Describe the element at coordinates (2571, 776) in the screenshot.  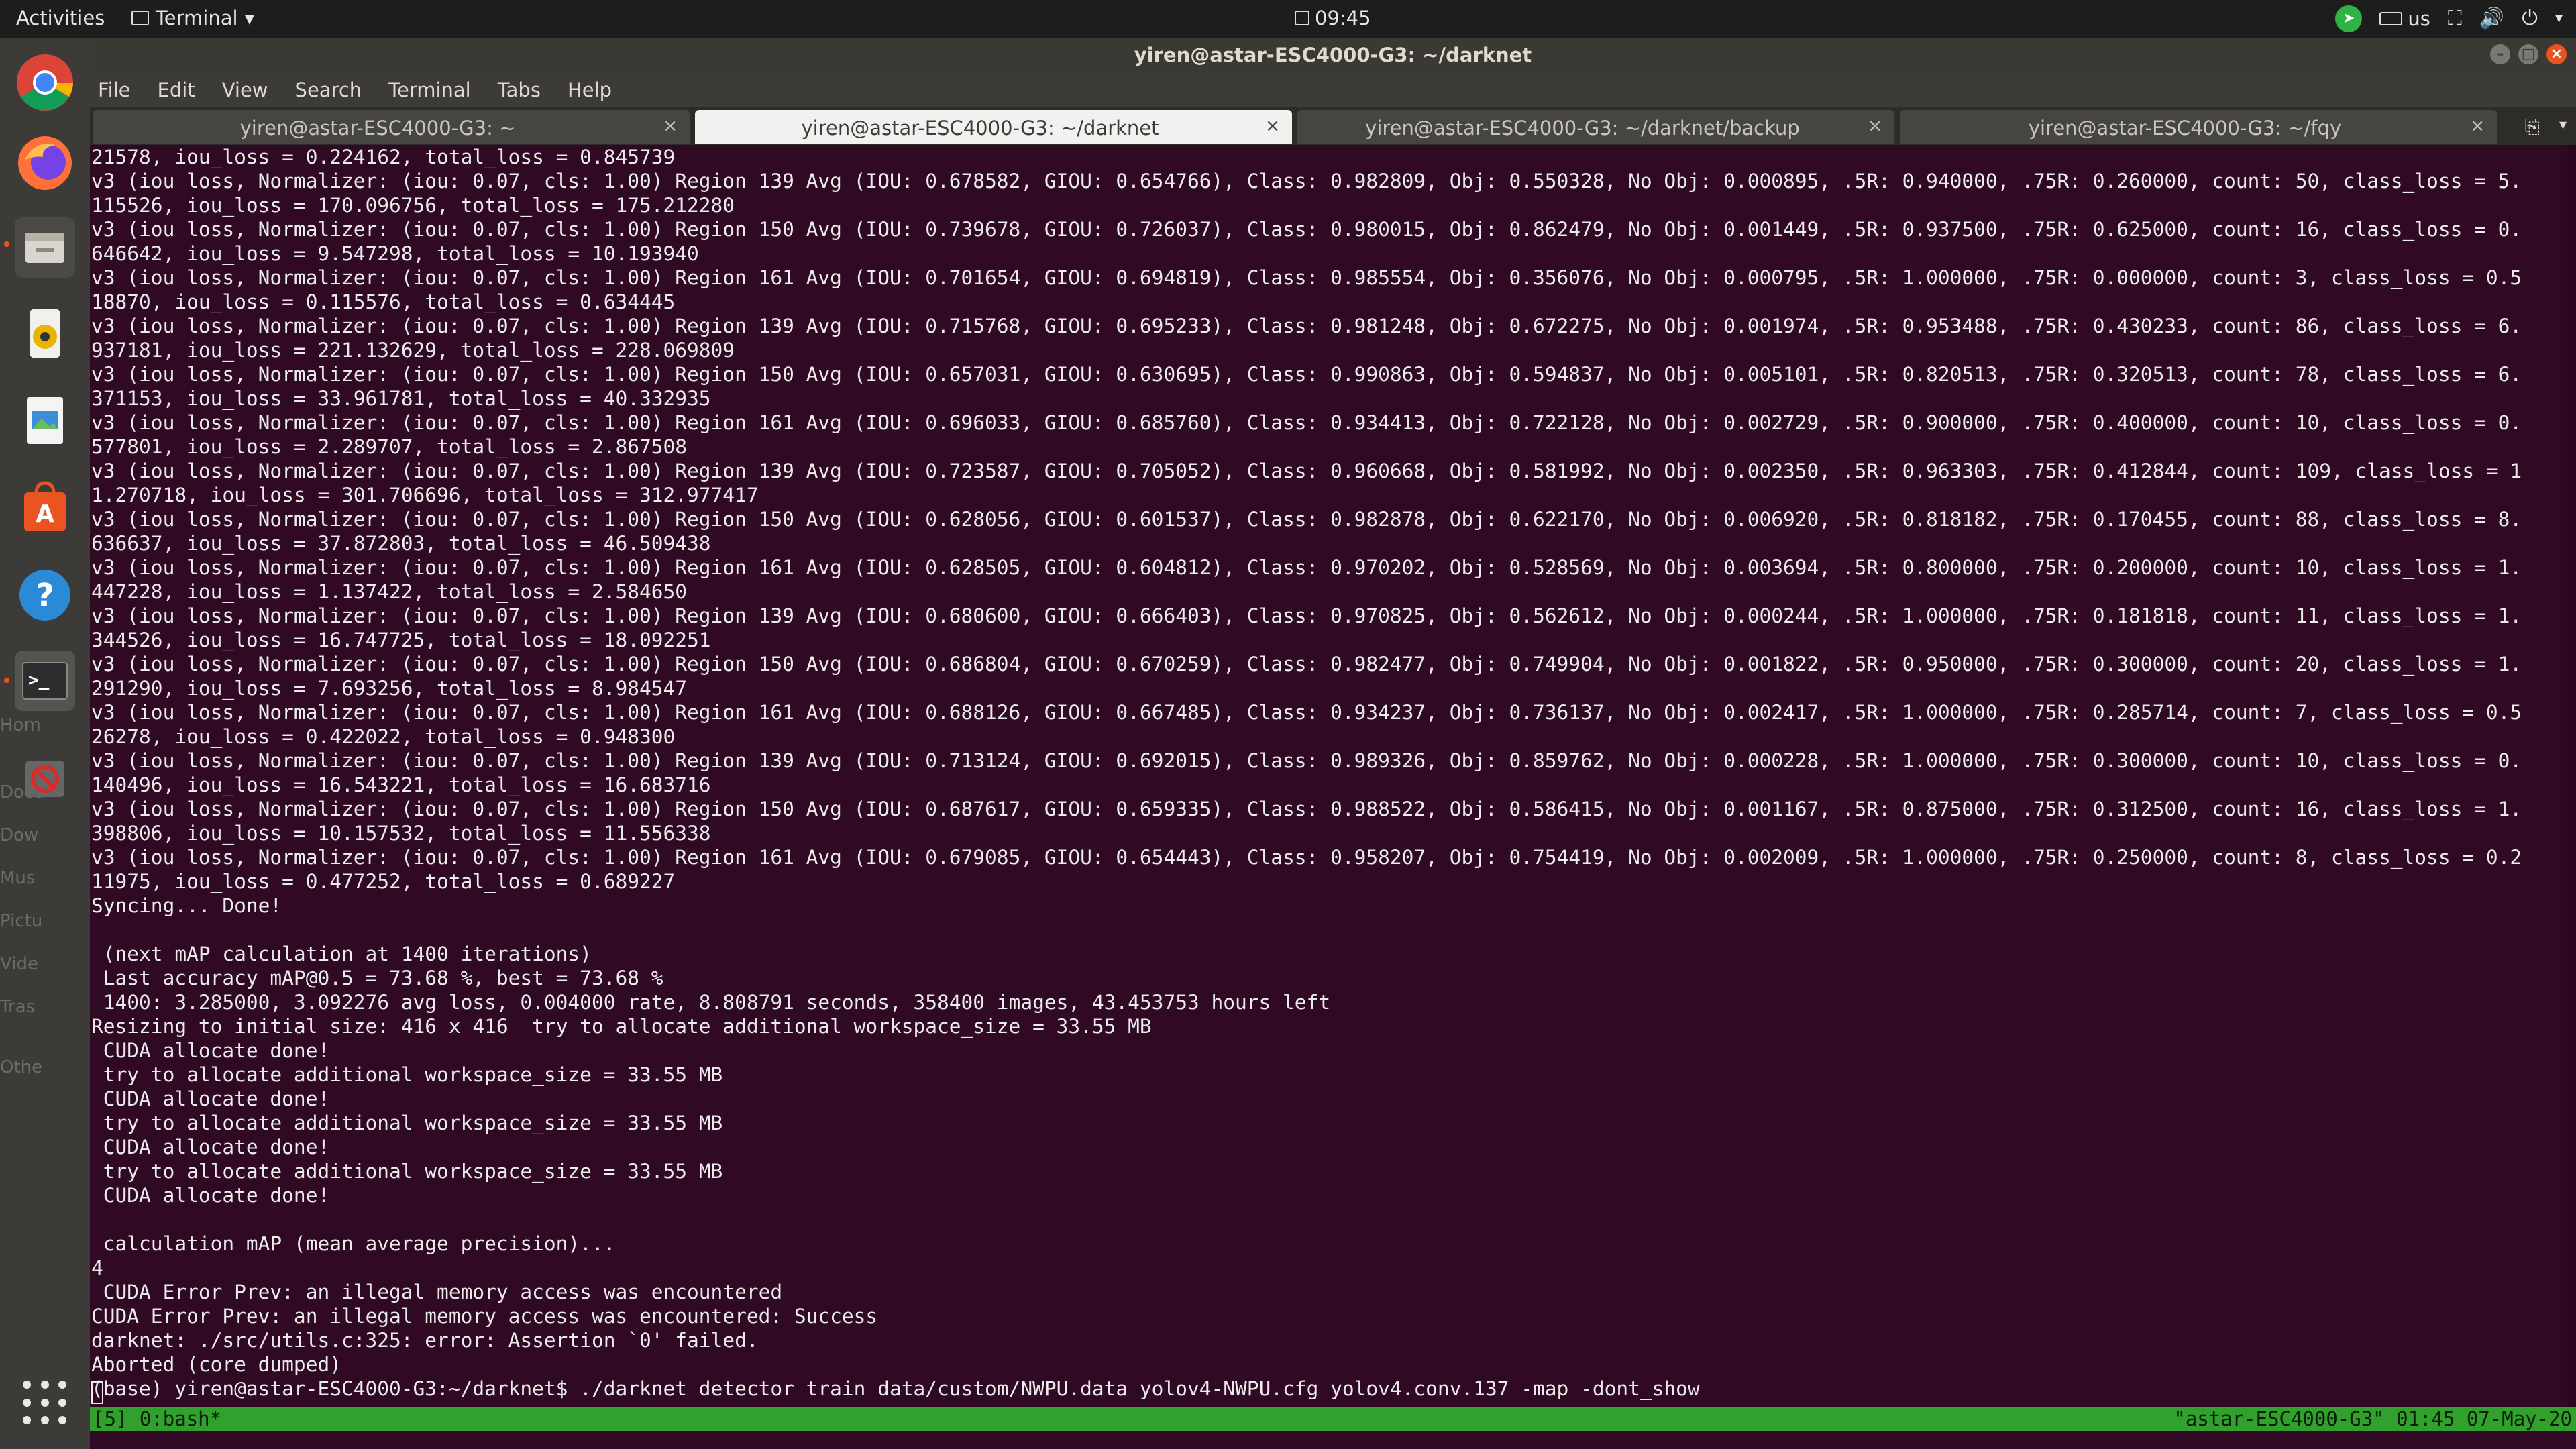
I see `terminal-scrollbar` at that location.